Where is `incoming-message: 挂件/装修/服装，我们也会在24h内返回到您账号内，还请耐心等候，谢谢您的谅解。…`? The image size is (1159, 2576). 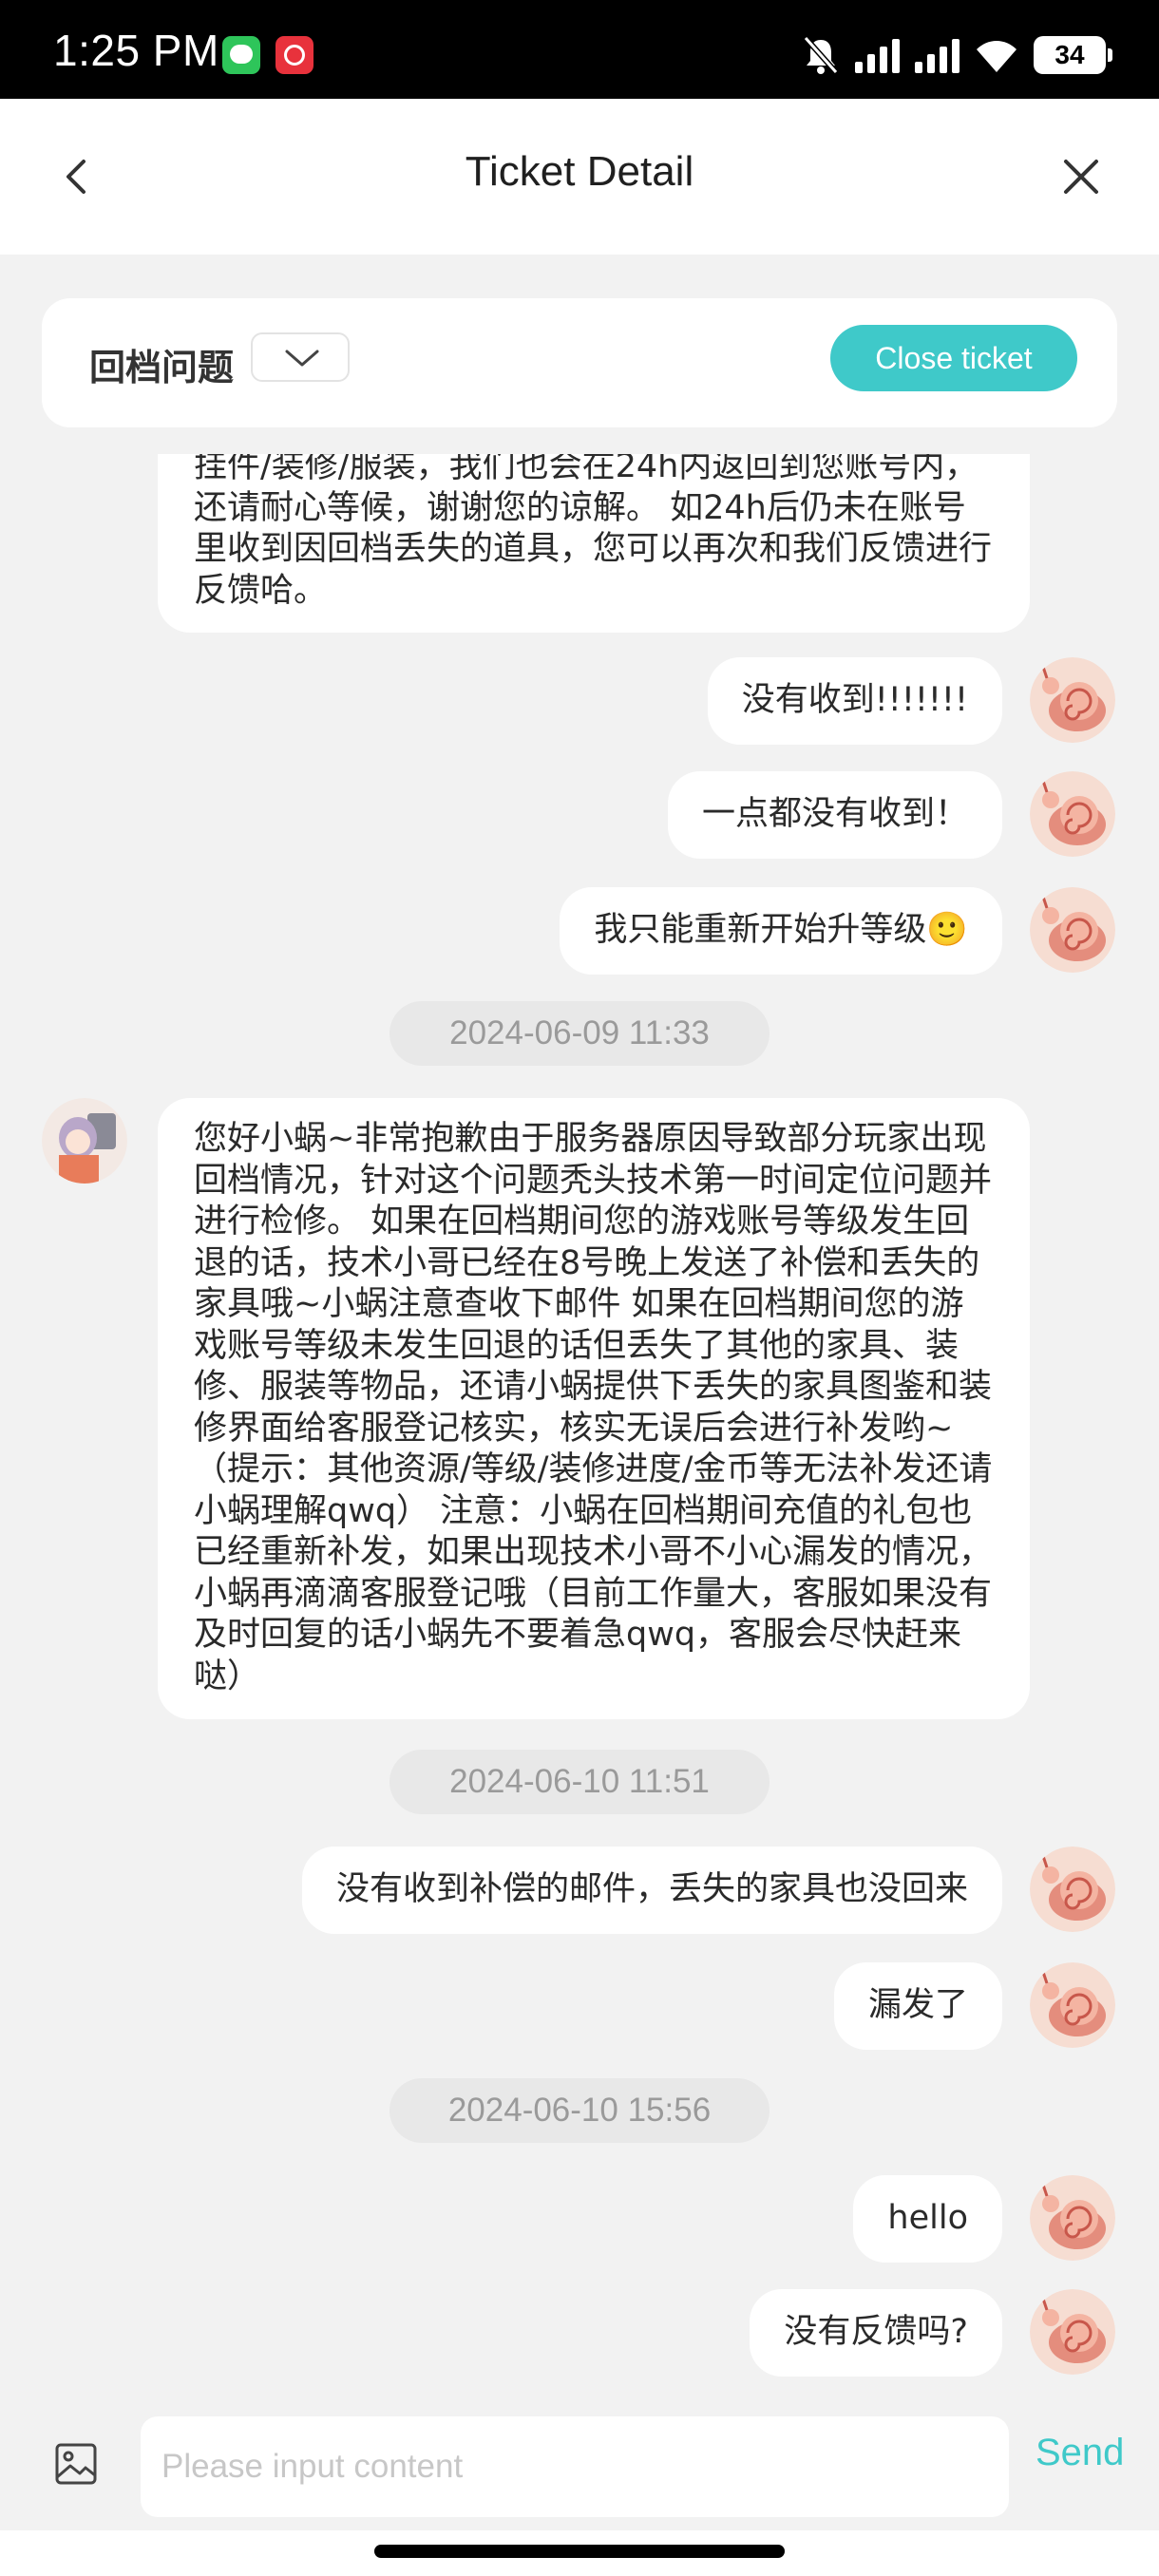
incoming-message: 挂件/装修/服装，我们也会在24h内返回到您账号内，还请耐心等候，谢谢您的谅解。… is located at coordinates (594, 543).